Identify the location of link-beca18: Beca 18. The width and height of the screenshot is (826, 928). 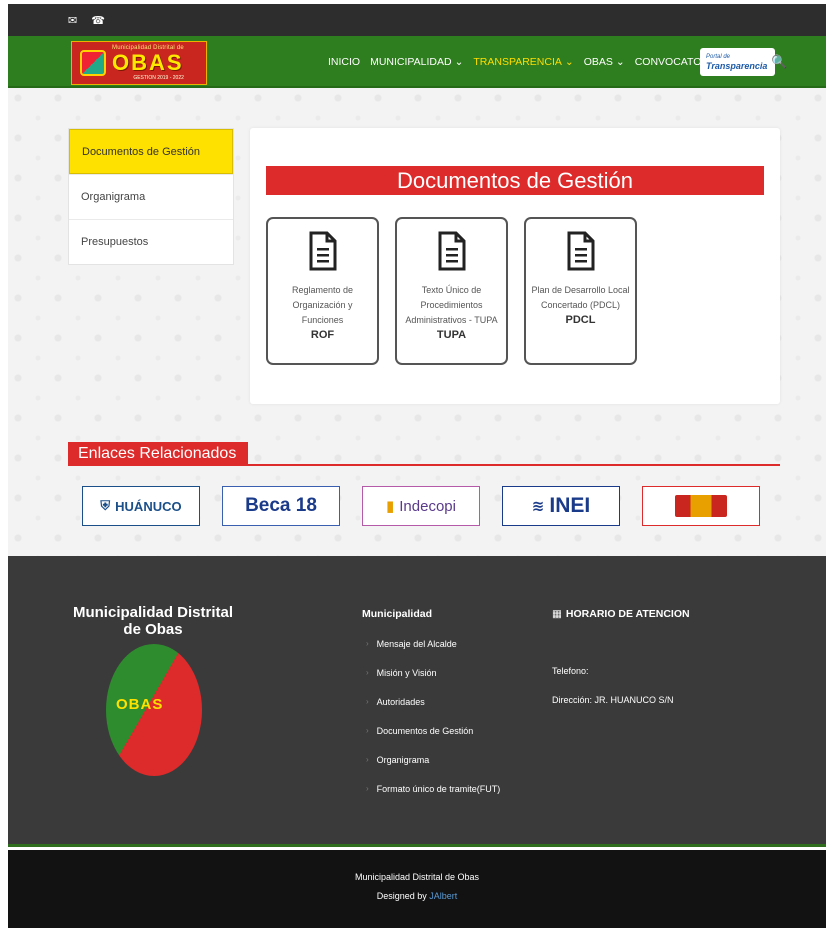
(281, 506).